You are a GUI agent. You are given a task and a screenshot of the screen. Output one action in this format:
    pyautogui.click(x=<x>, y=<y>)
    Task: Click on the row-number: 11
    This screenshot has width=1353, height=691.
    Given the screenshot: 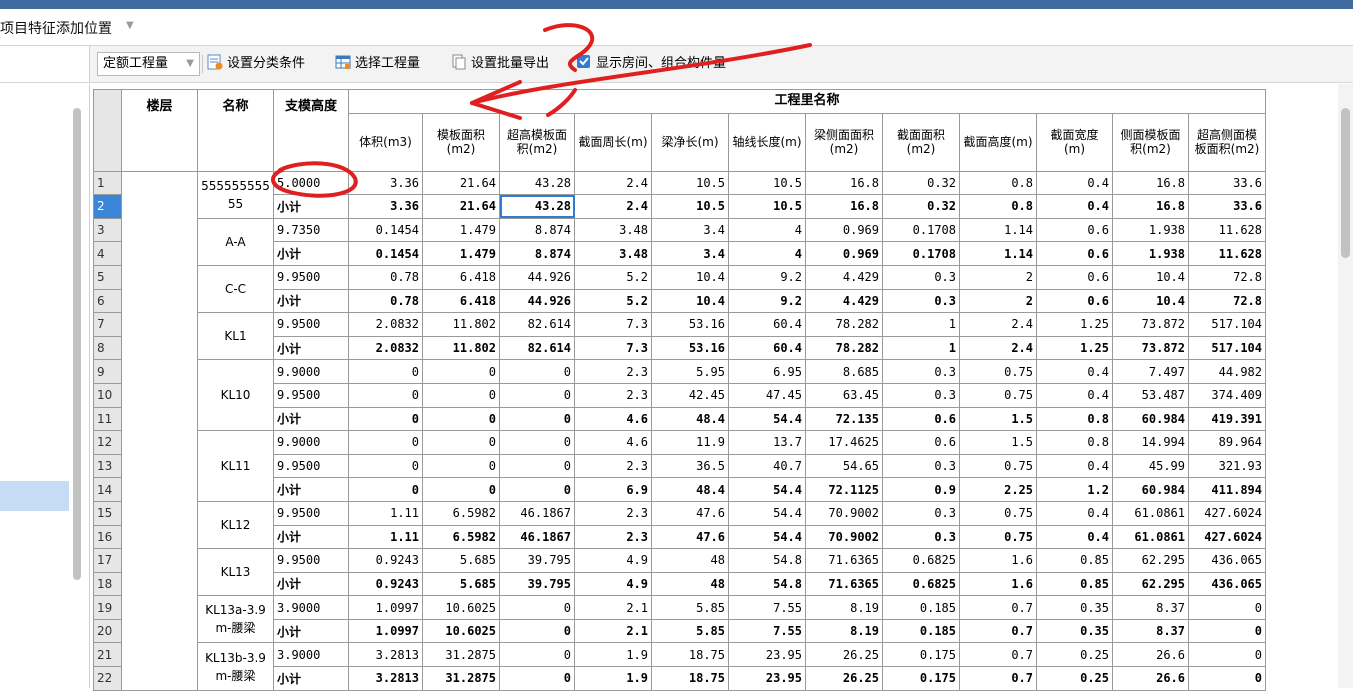 What is the action you would take?
    pyautogui.click(x=107, y=419)
    